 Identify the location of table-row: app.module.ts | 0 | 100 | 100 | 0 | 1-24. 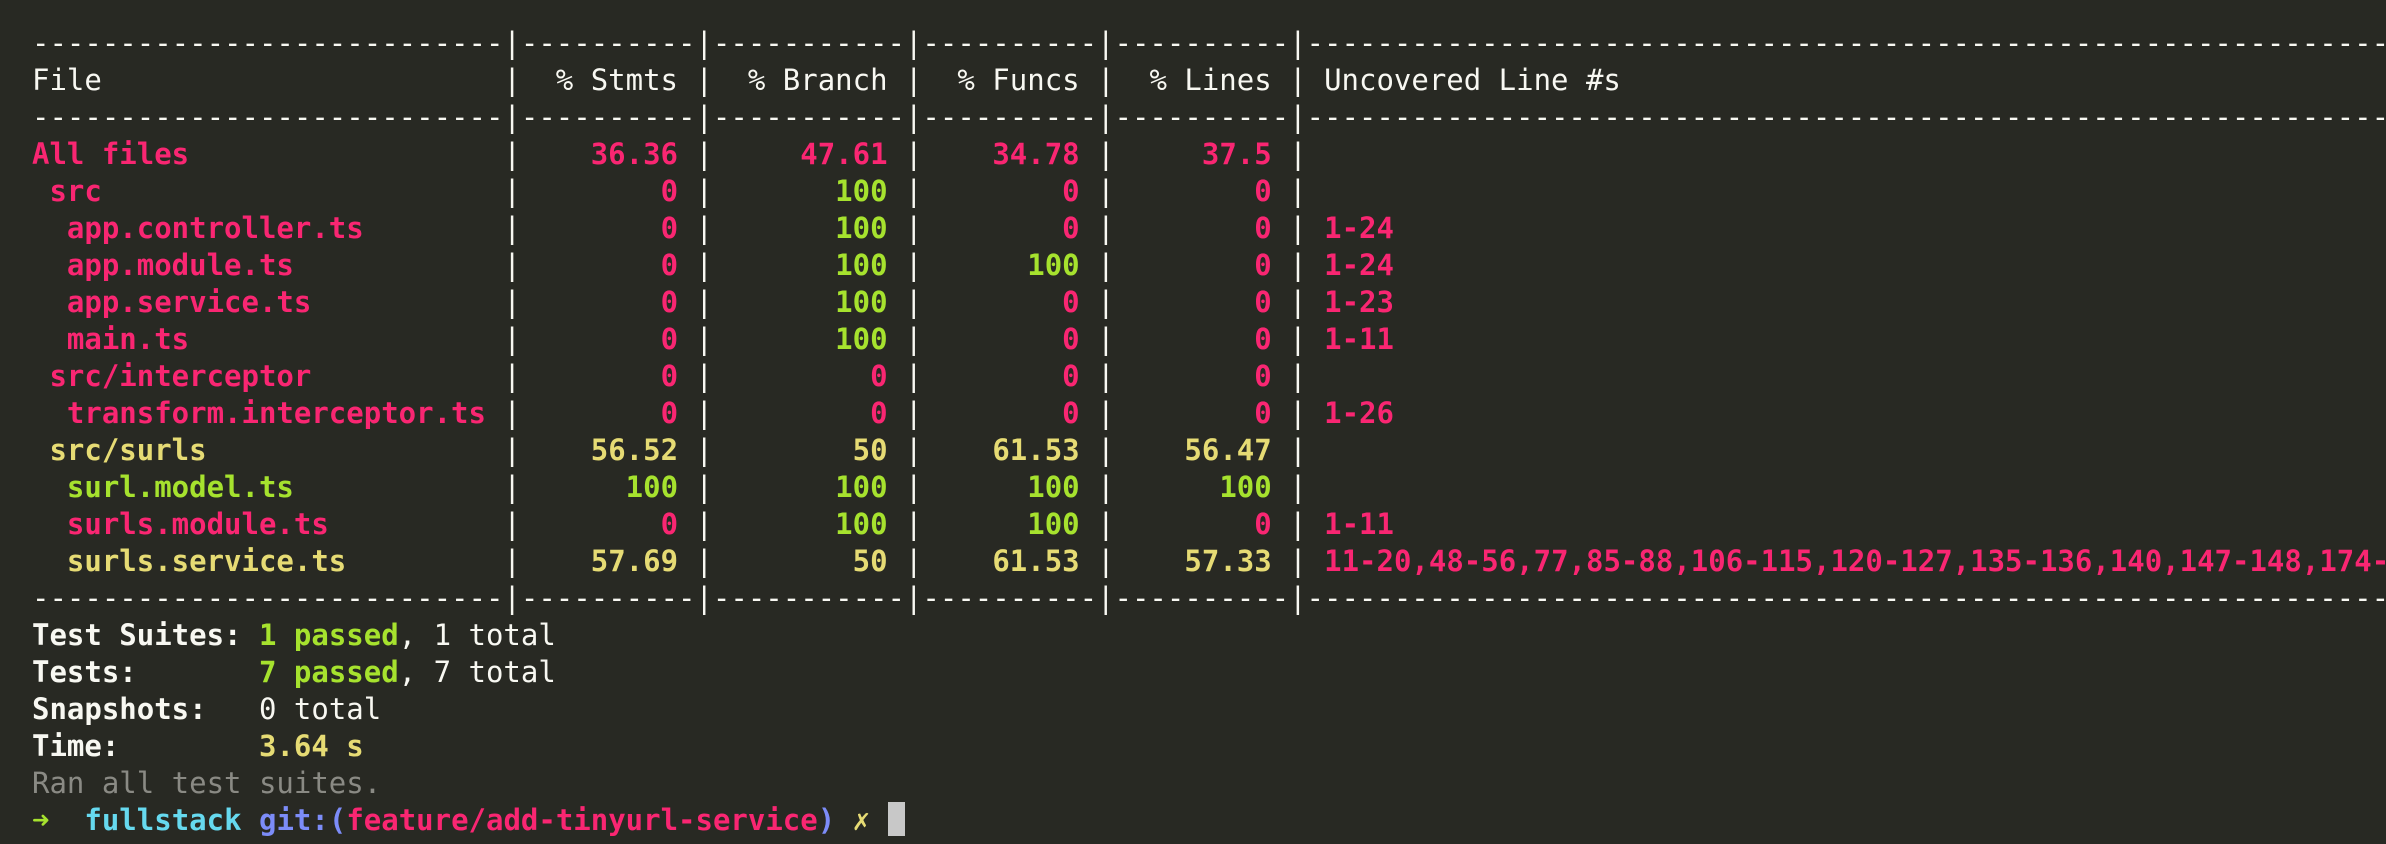
(713, 265).